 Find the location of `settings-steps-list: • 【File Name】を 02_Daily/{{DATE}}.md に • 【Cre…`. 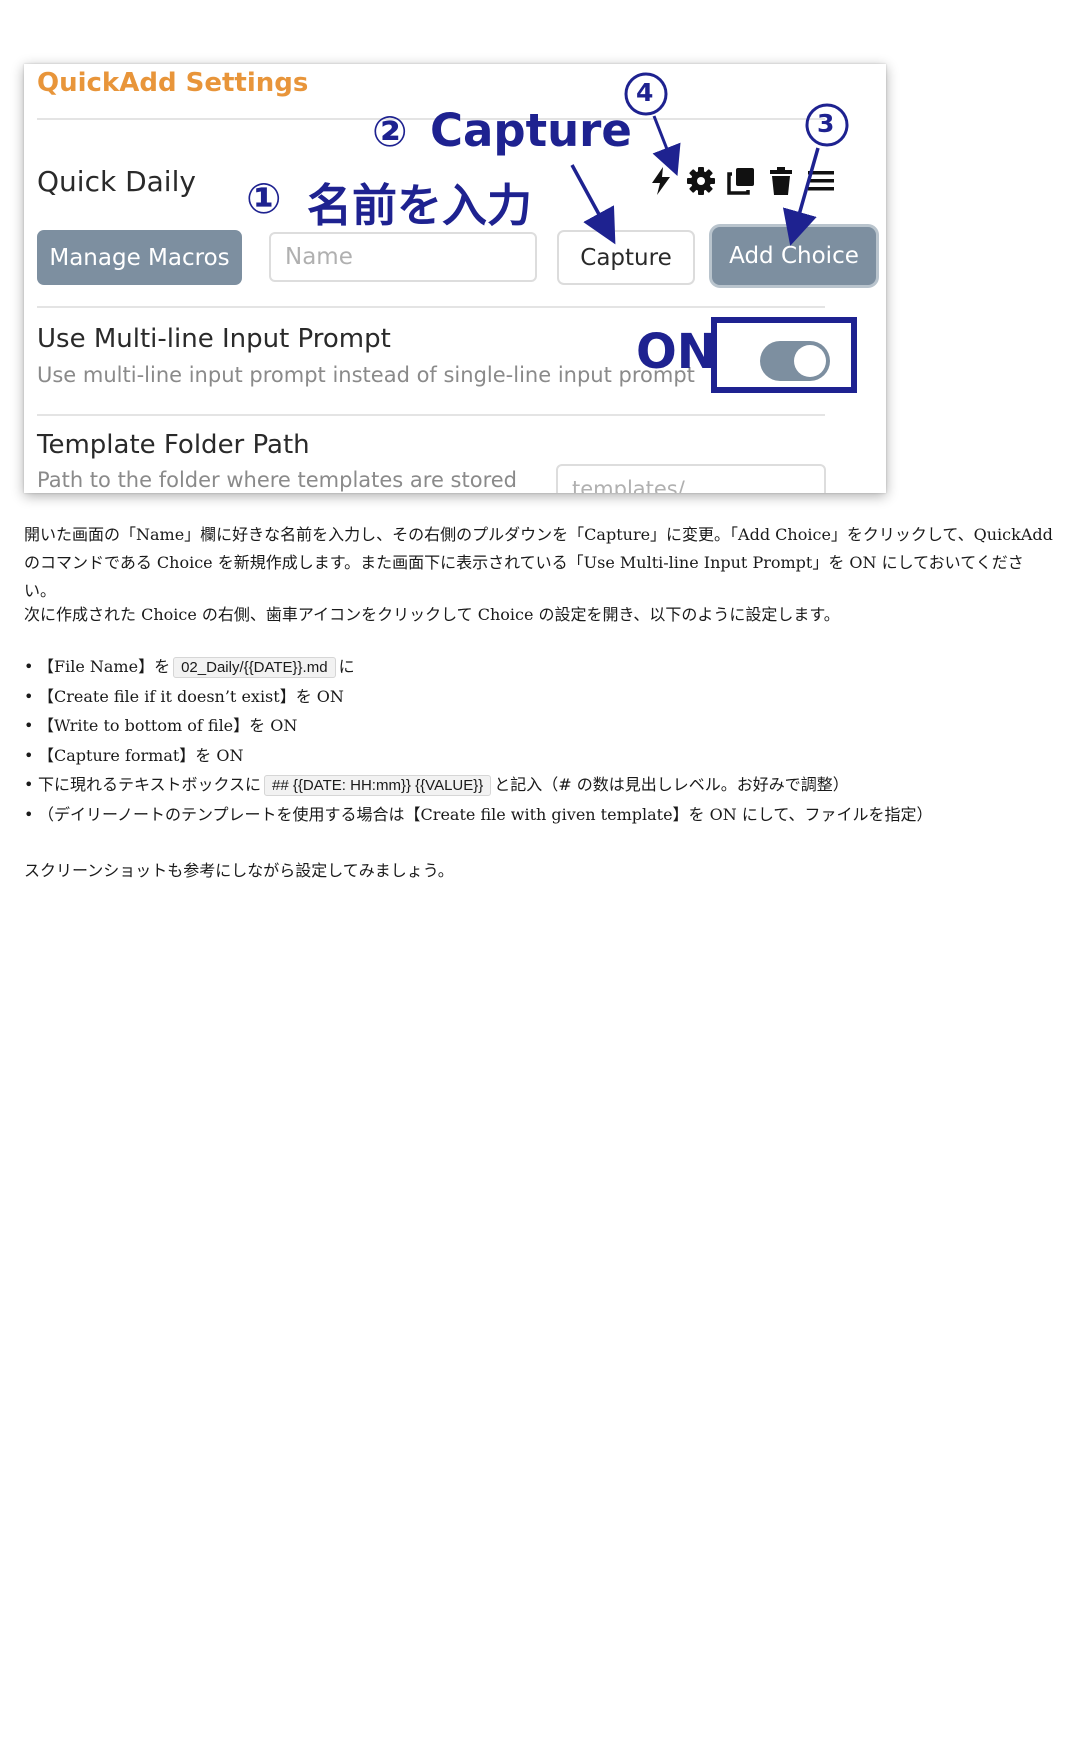

settings-steps-list: • 【File Name】を 02_Daily/{{DATE}}.md に • 【Cre… is located at coordinates (478, 740).